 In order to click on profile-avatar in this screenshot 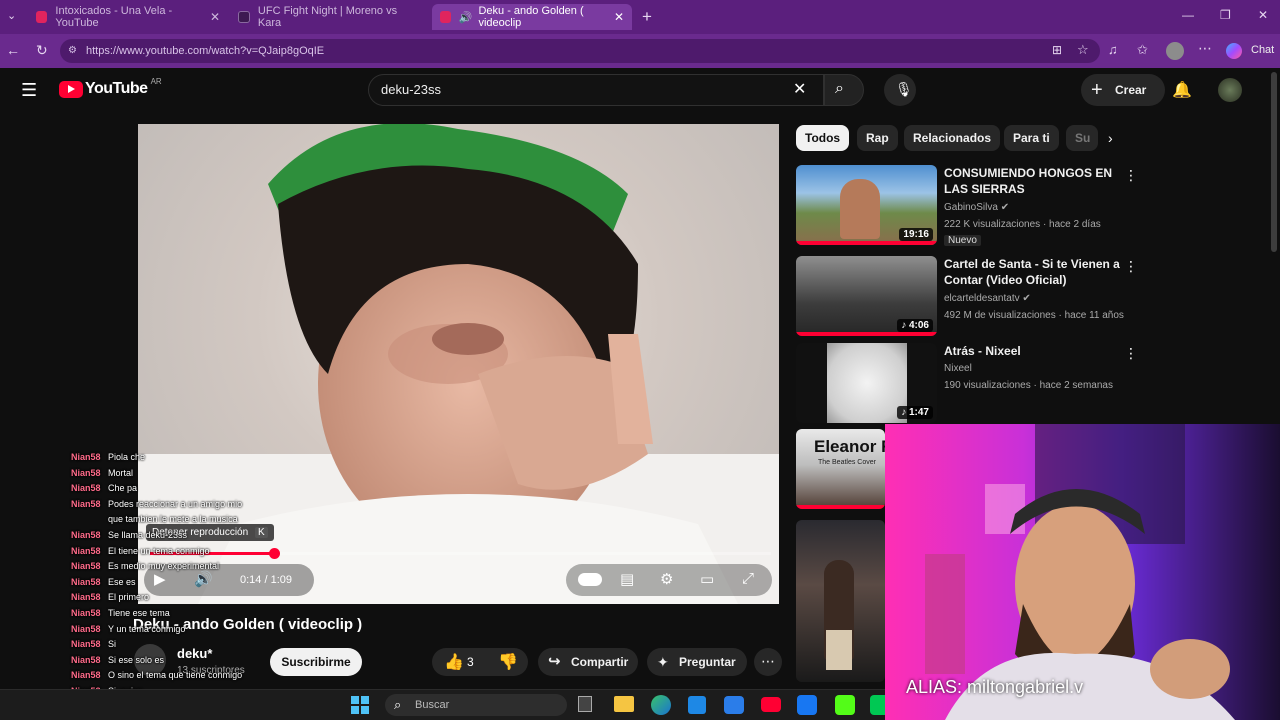, I will do `click(1175, 51)`.